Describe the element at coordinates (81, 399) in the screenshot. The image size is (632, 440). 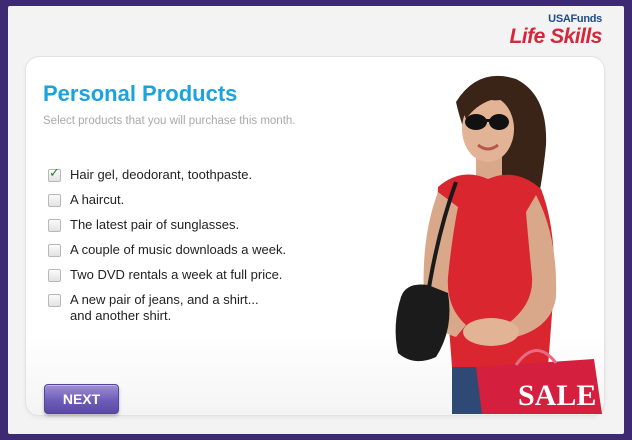
I see `next-button: NEXT` at that location.